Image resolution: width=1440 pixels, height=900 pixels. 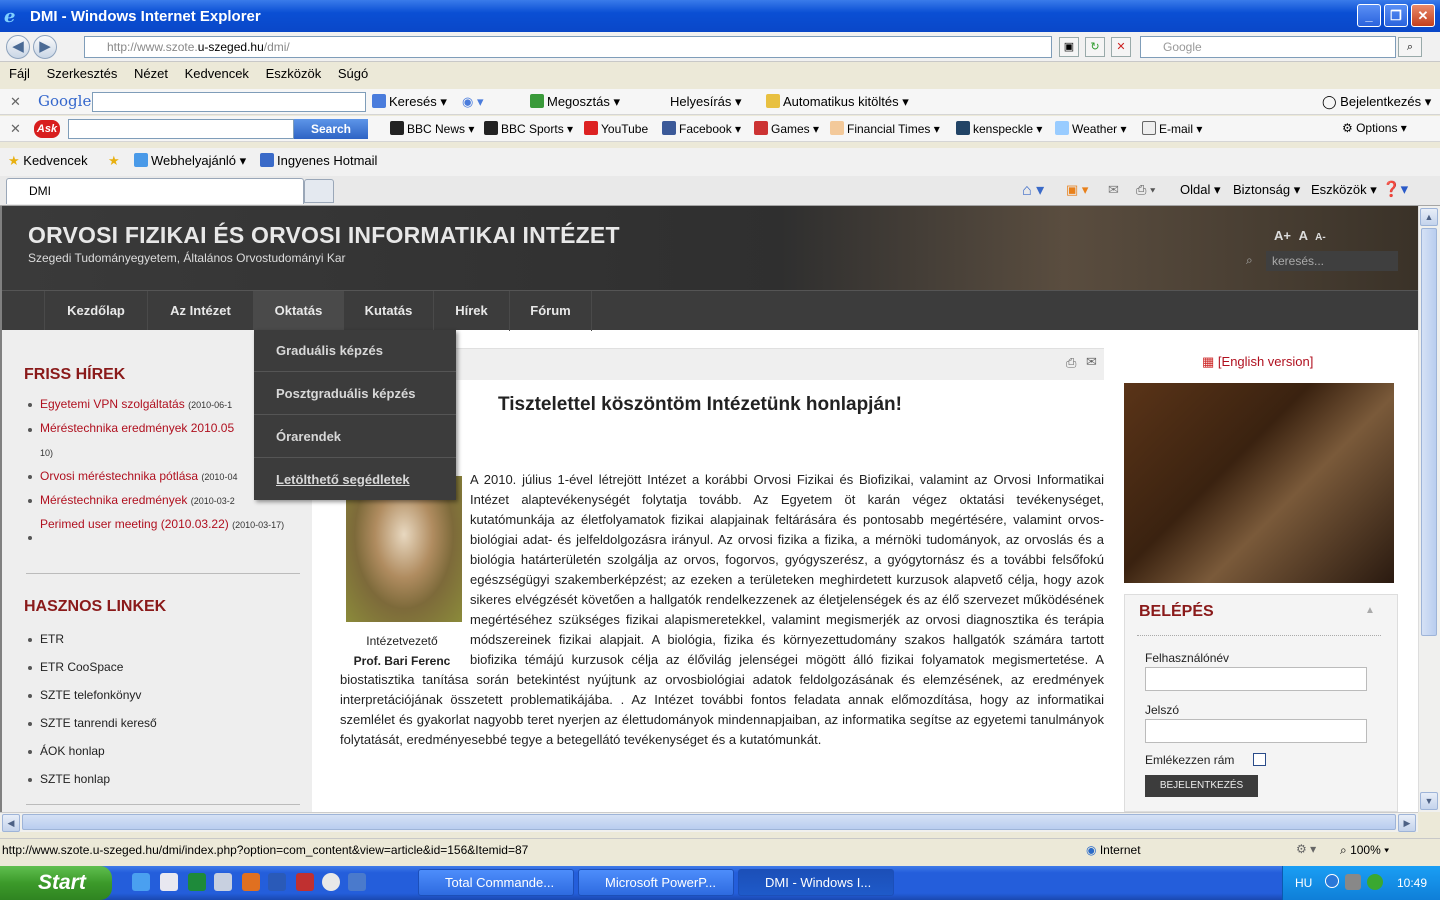 I want to click on dropdown-item: Posztgraduális képzés, so click(x=355, y=394).